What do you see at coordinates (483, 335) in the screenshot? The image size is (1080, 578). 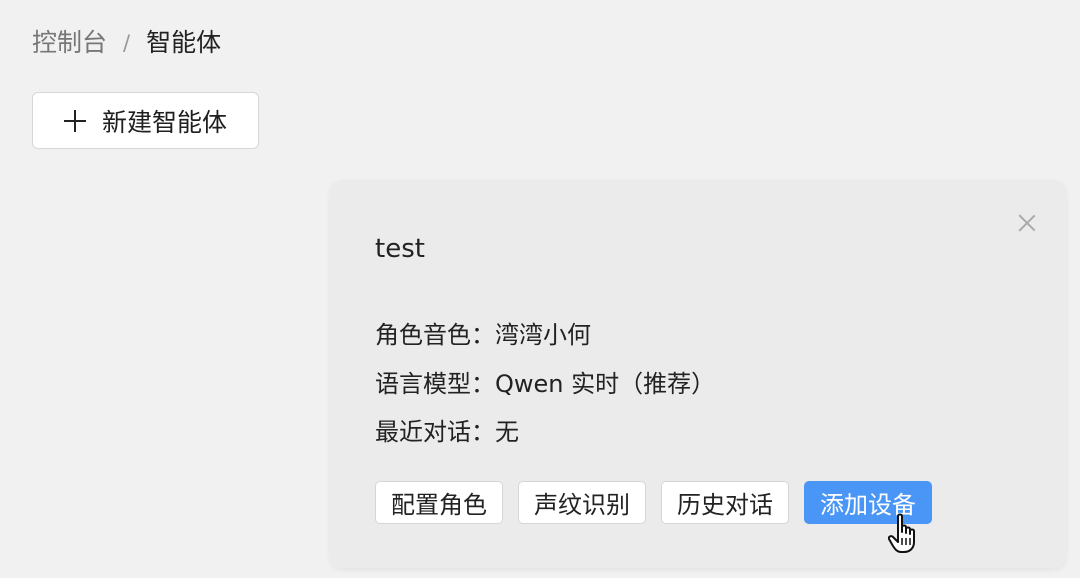 I see `agent-voice-info: 角色音色：湾湾小何` at bounding box center [483, 335].